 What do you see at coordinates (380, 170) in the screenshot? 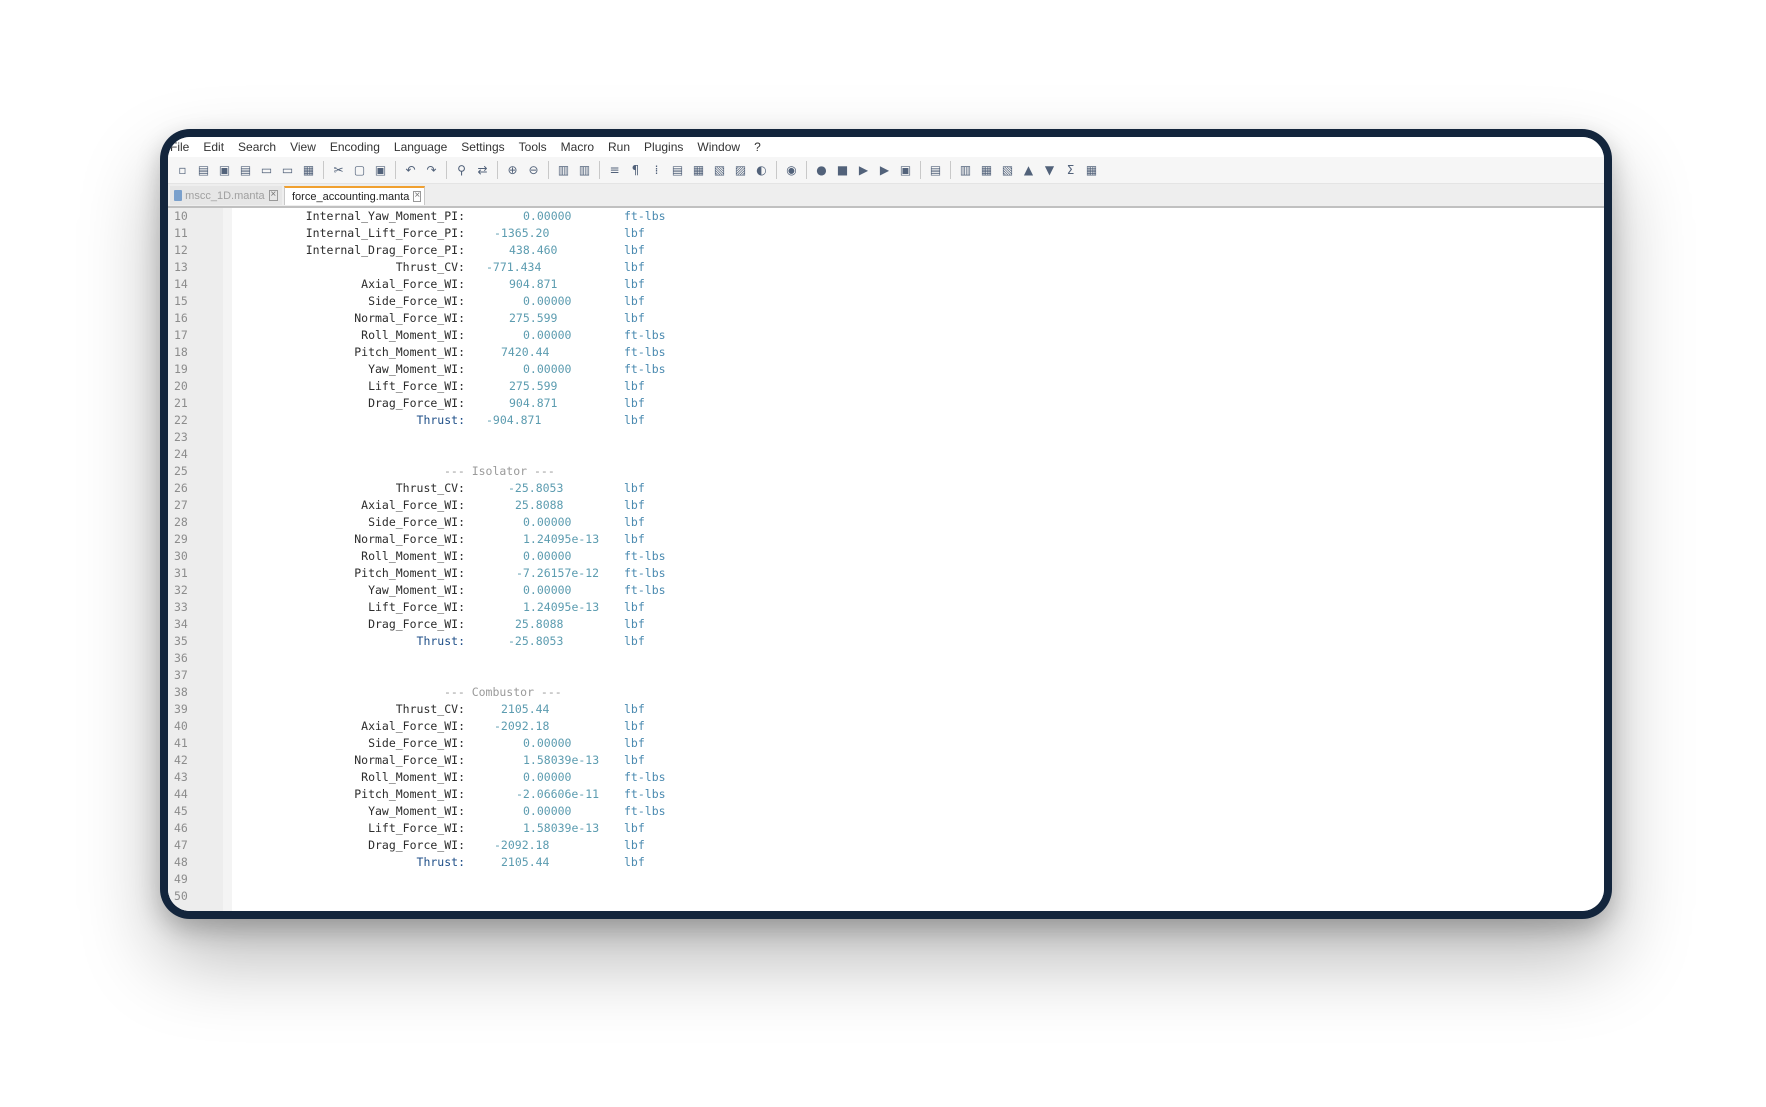
I see `paste-icon: ▣` at bounding box center [380, 170].